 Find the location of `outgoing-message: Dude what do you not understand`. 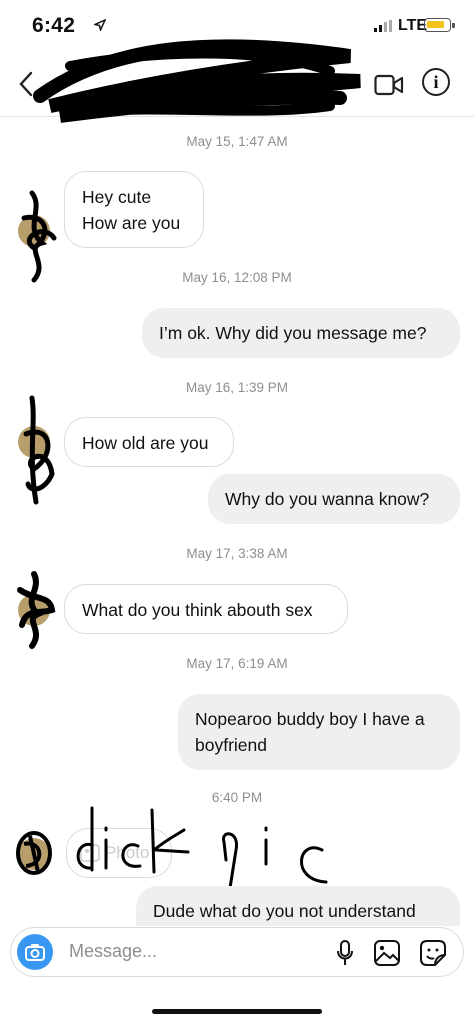

outgoing-message: Dude what do you not understand is located at coordinates (298, 906).